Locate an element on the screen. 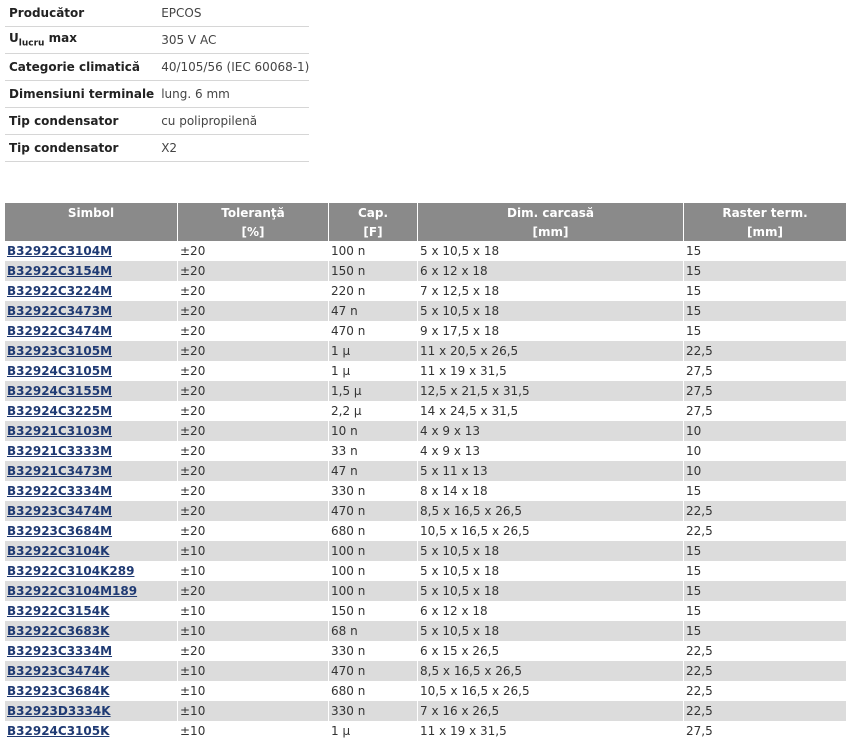 Image resolution: width=846 pixels, height=743 pixels. table-row: B32924C3105M ±20 1 µ 11 x 19 x 31,5 27,5 is located at coordinates (425, 371).